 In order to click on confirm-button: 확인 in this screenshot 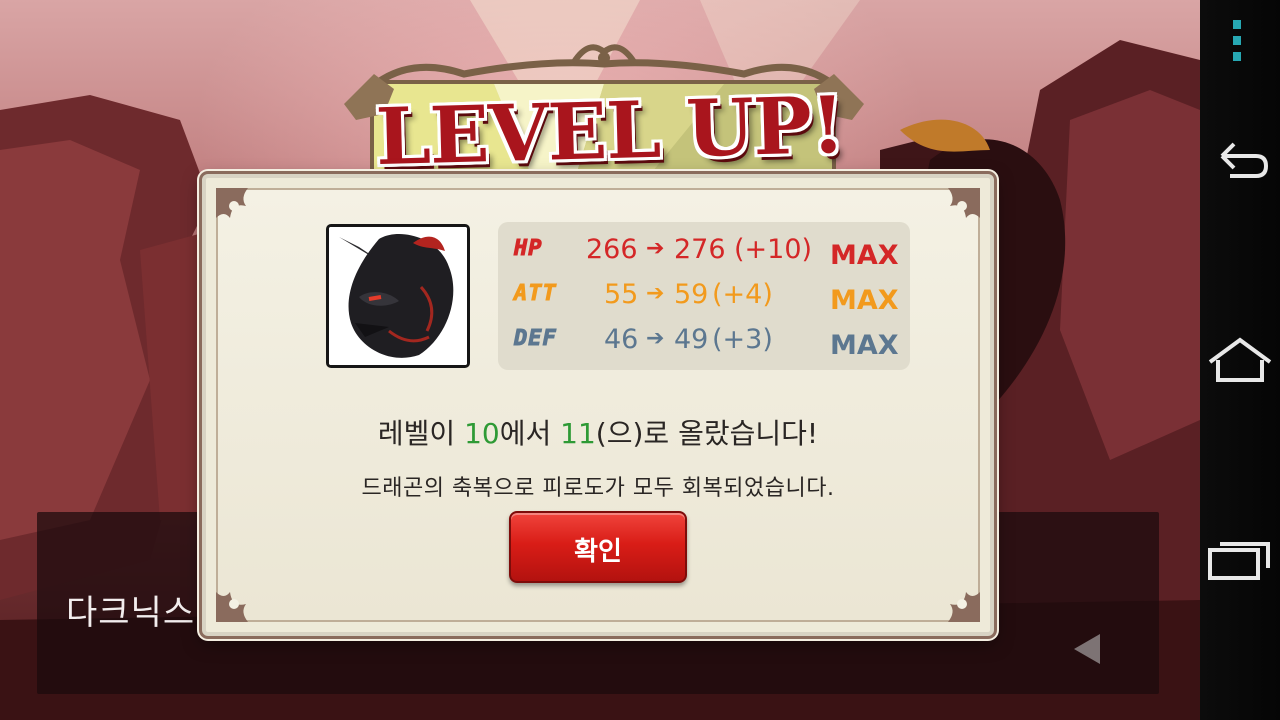, I will do `click(598, 547)`.